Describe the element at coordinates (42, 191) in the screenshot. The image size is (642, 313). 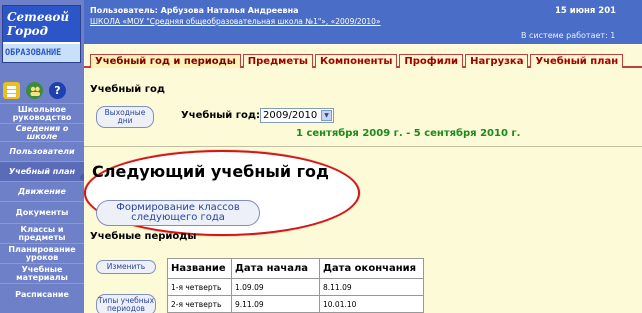
I see `sidebar-item-movement: Движение` at that location.